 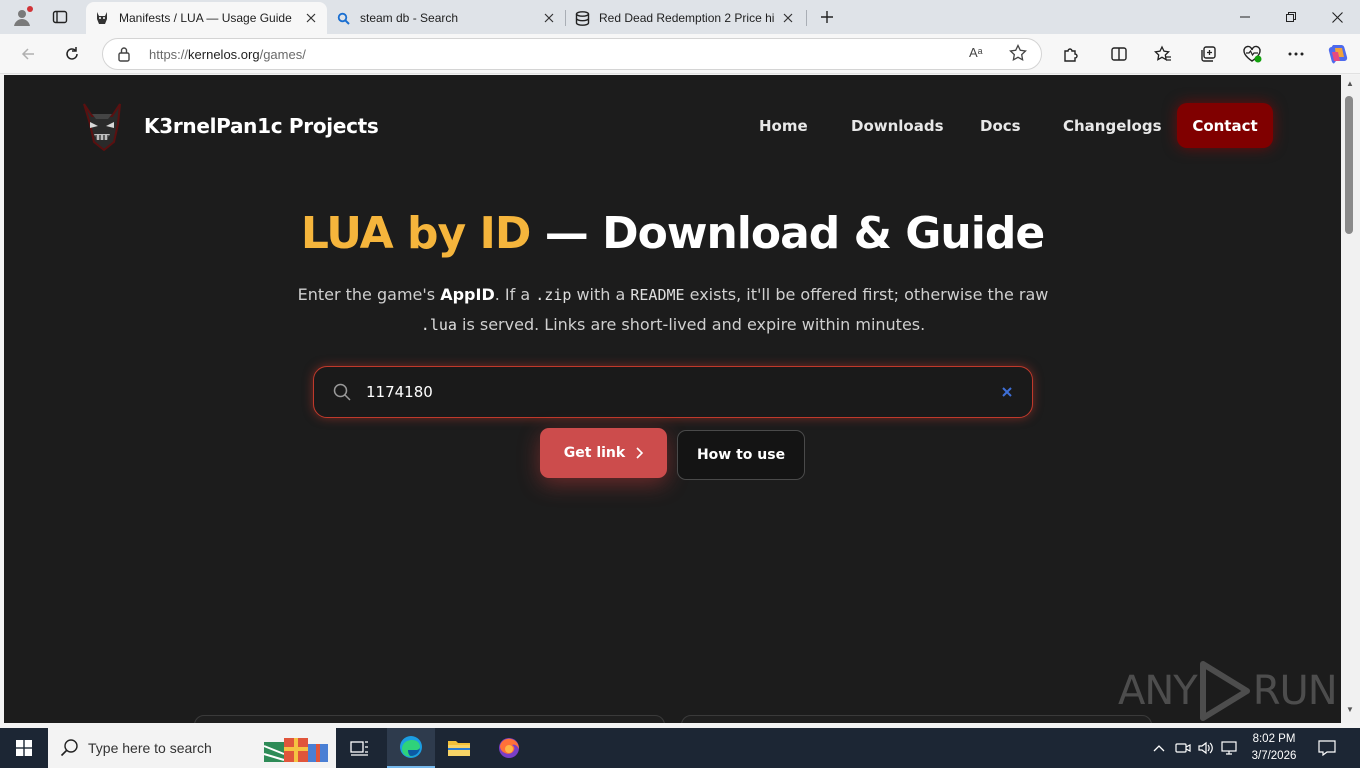 I want to click on restore-icon, so click(x=1291, y=17).